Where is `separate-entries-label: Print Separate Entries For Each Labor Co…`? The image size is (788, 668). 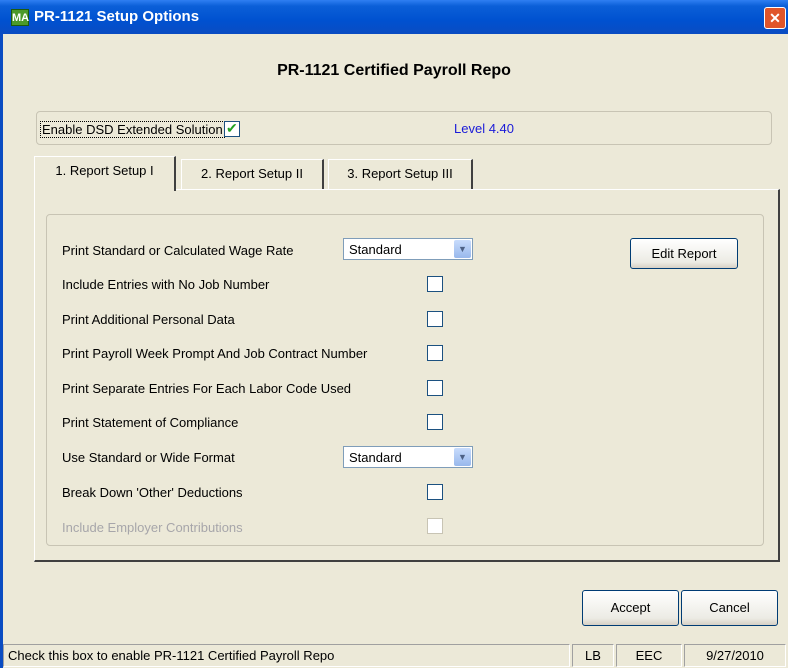 separate-entries-label: Print Separate Entries For Each Labor Co… is located at coordinates (207, 388).